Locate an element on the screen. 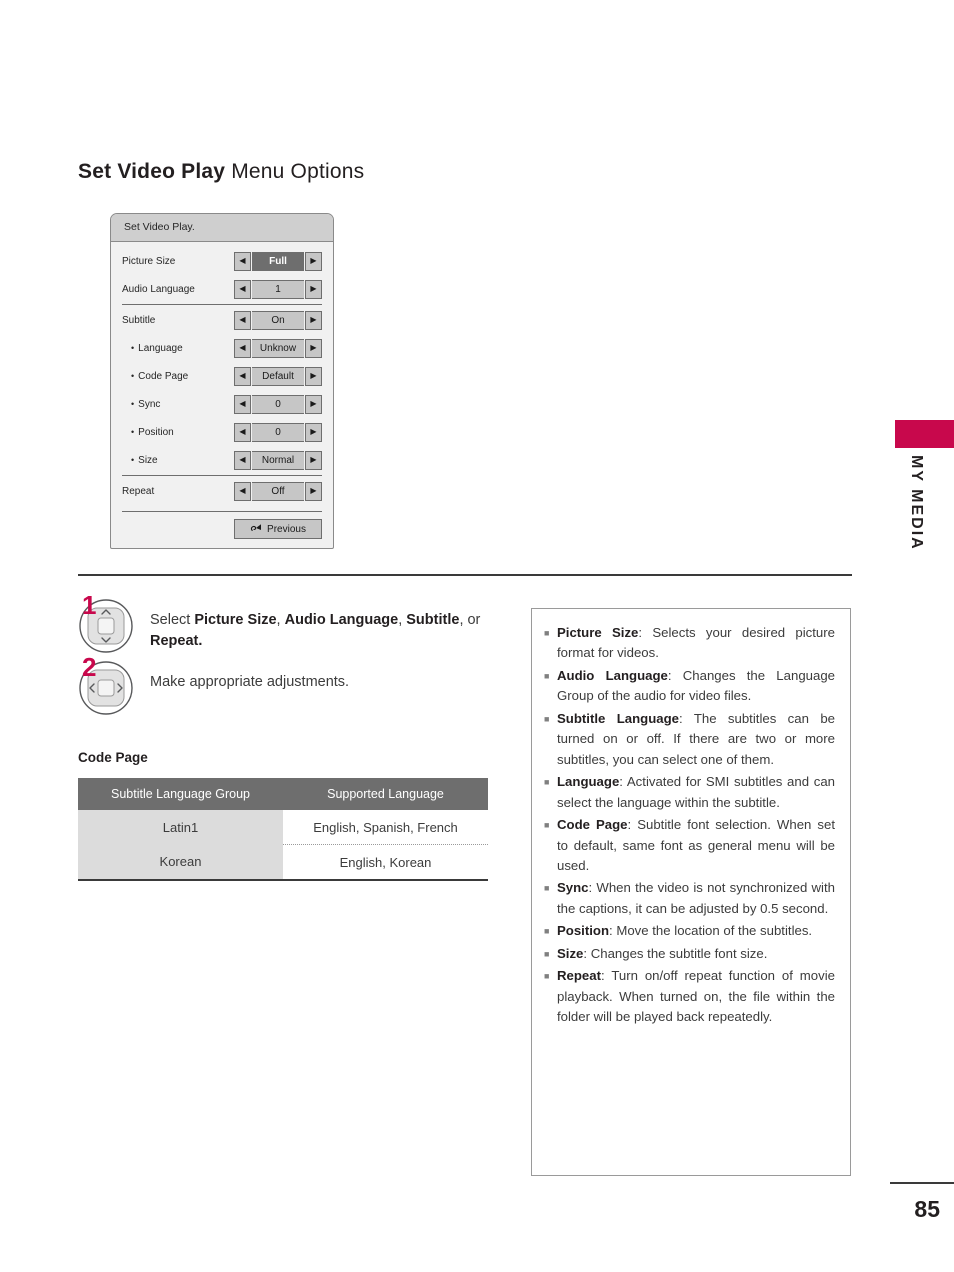 The image size is (954, 1272). page-title: Set Video Play Menu Options is located at coordinates (221, 172).